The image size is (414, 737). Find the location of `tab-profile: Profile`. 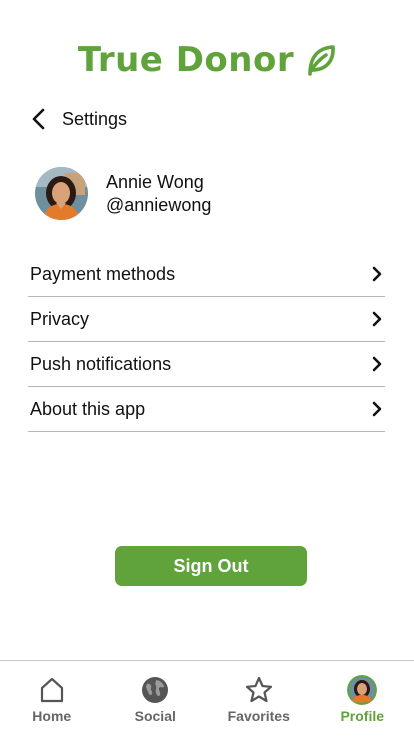

tab-profile: Profile is located at coordinates (362, 699).